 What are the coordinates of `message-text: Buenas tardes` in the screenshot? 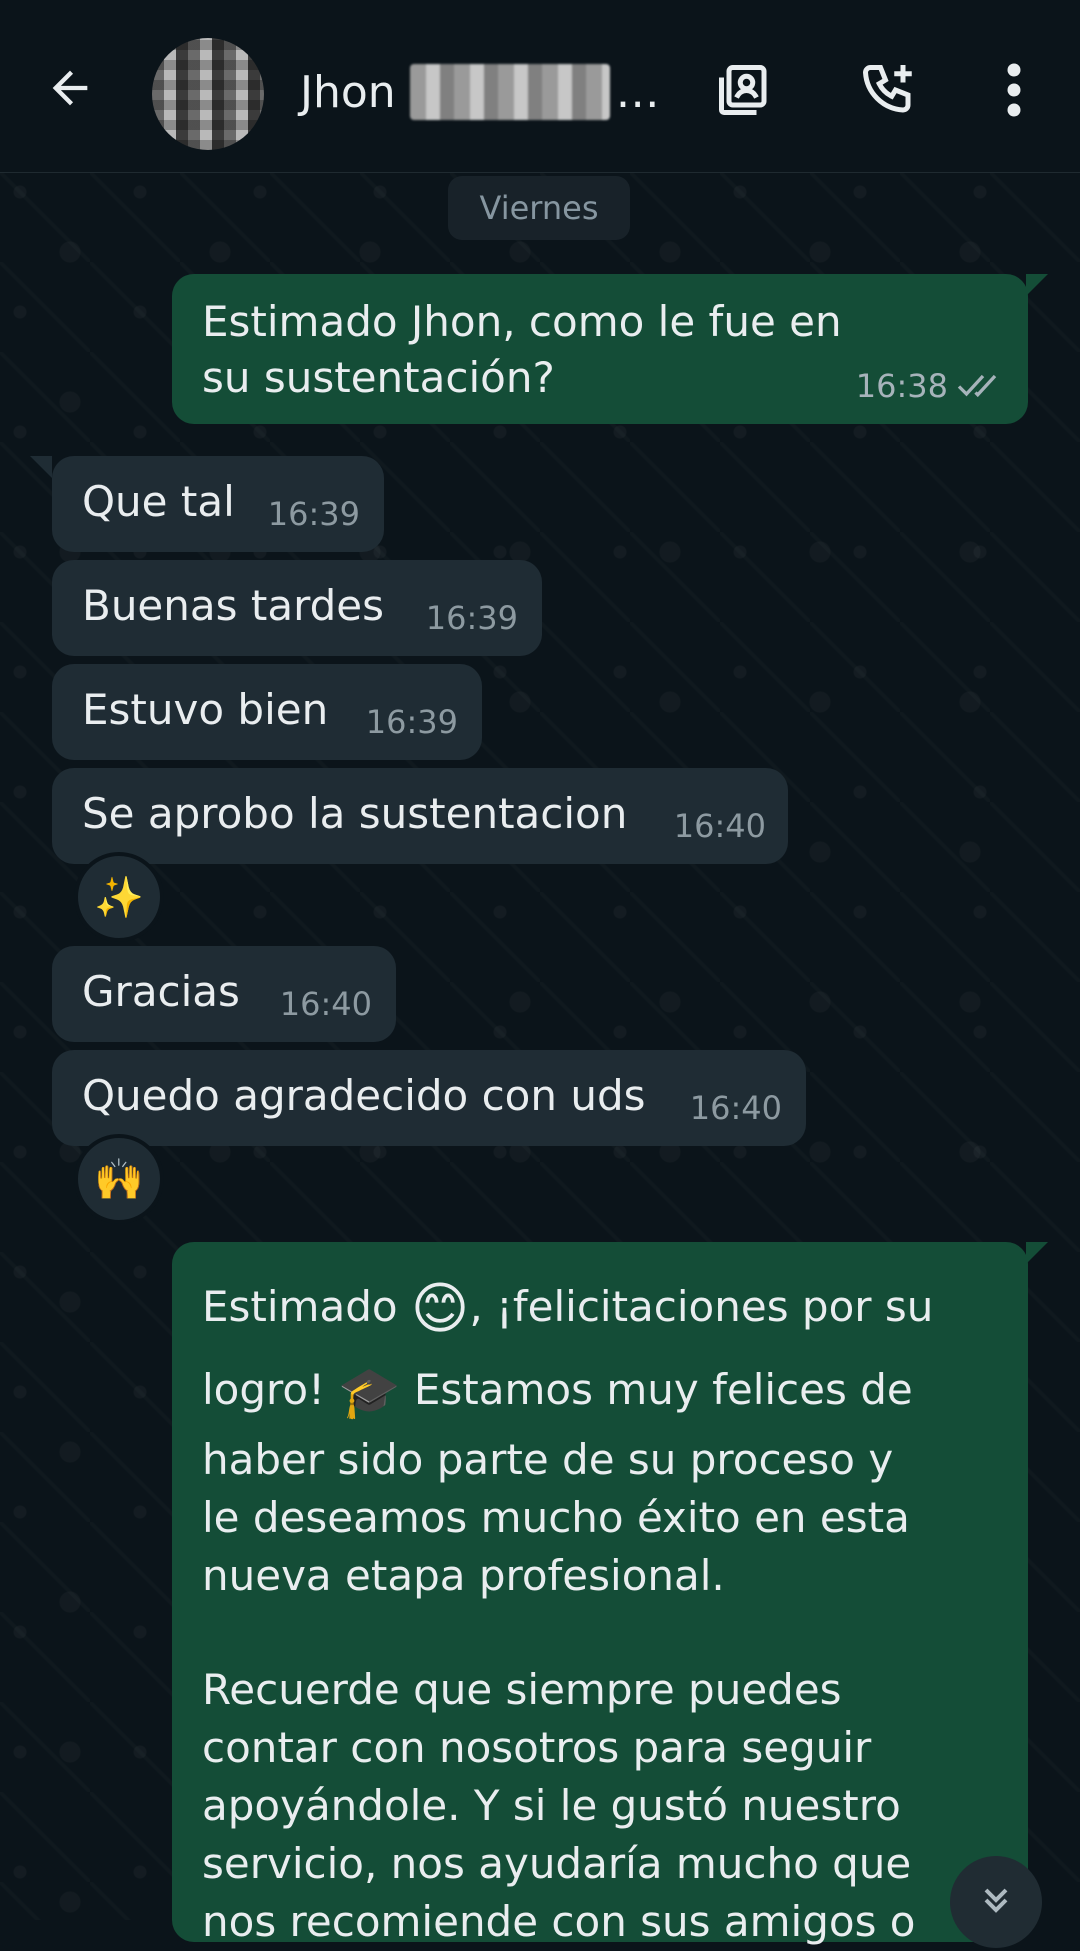 It's located at (233, 605).